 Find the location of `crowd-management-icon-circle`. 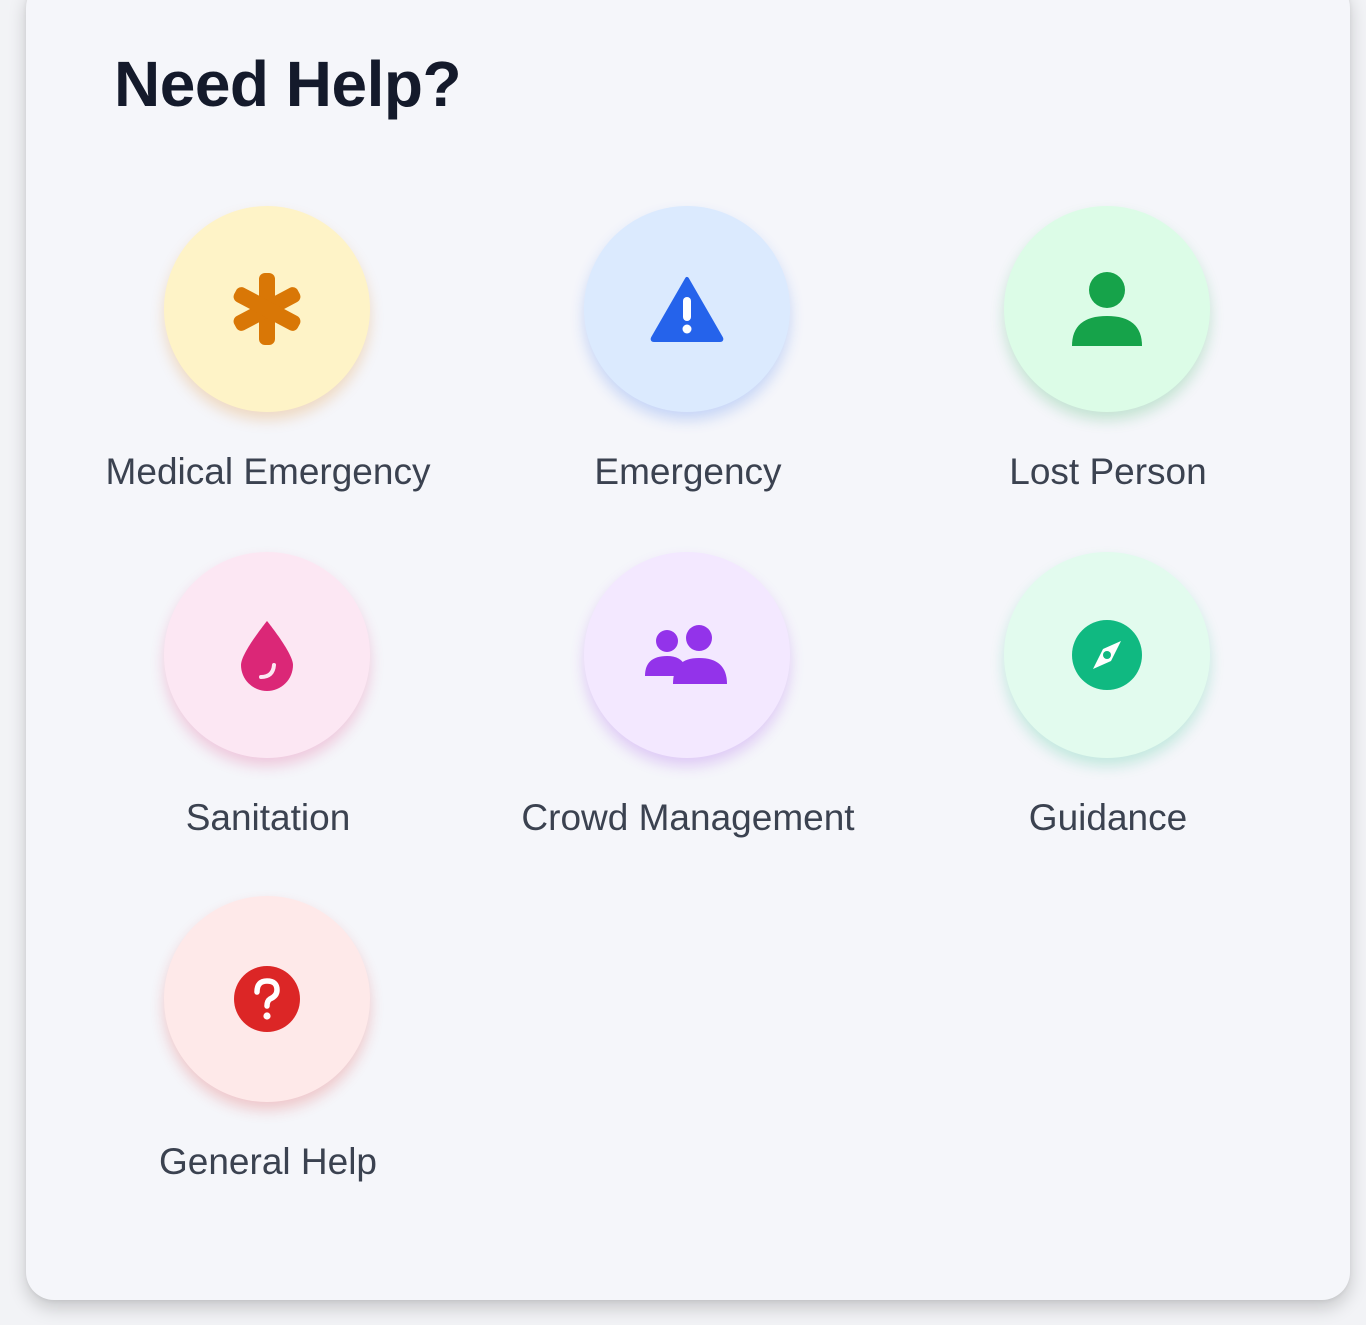

crowd-management-icon-circle is located at coordinates (687, 655).